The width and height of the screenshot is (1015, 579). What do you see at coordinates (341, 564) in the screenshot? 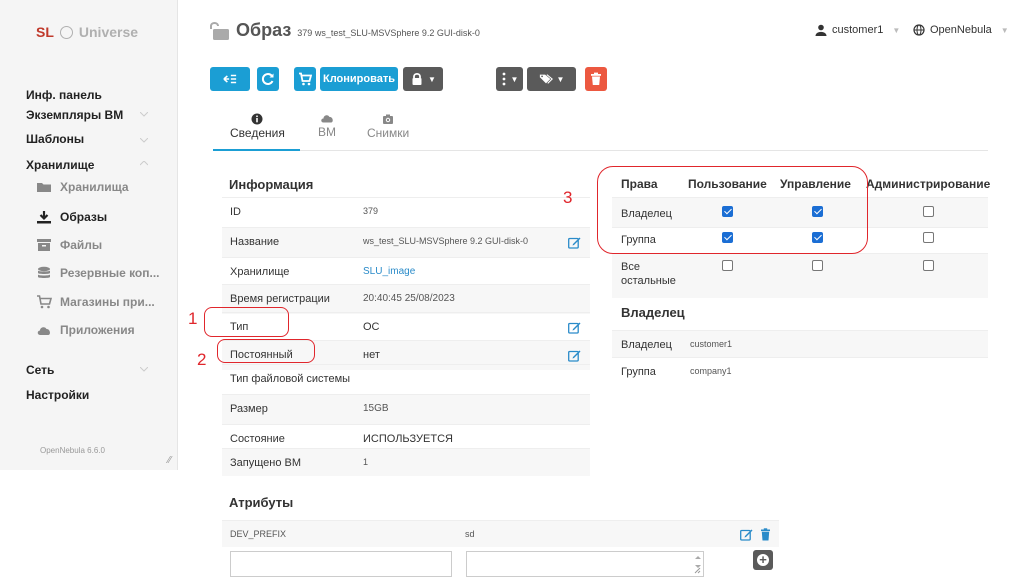
I see `attribute-key-input` at bounding box center [341, 564].